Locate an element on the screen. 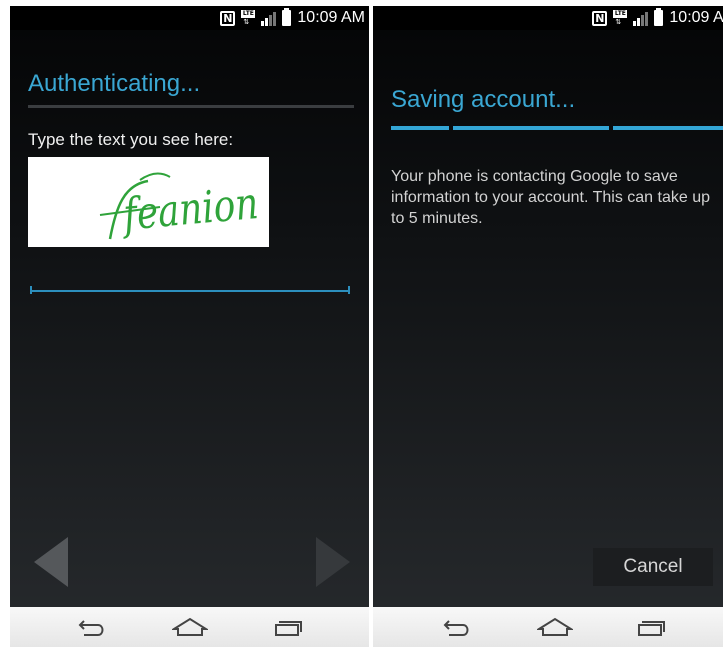 The width and height of the screenshot is (723, 647). prev-button is located at coordinates (52, 562).